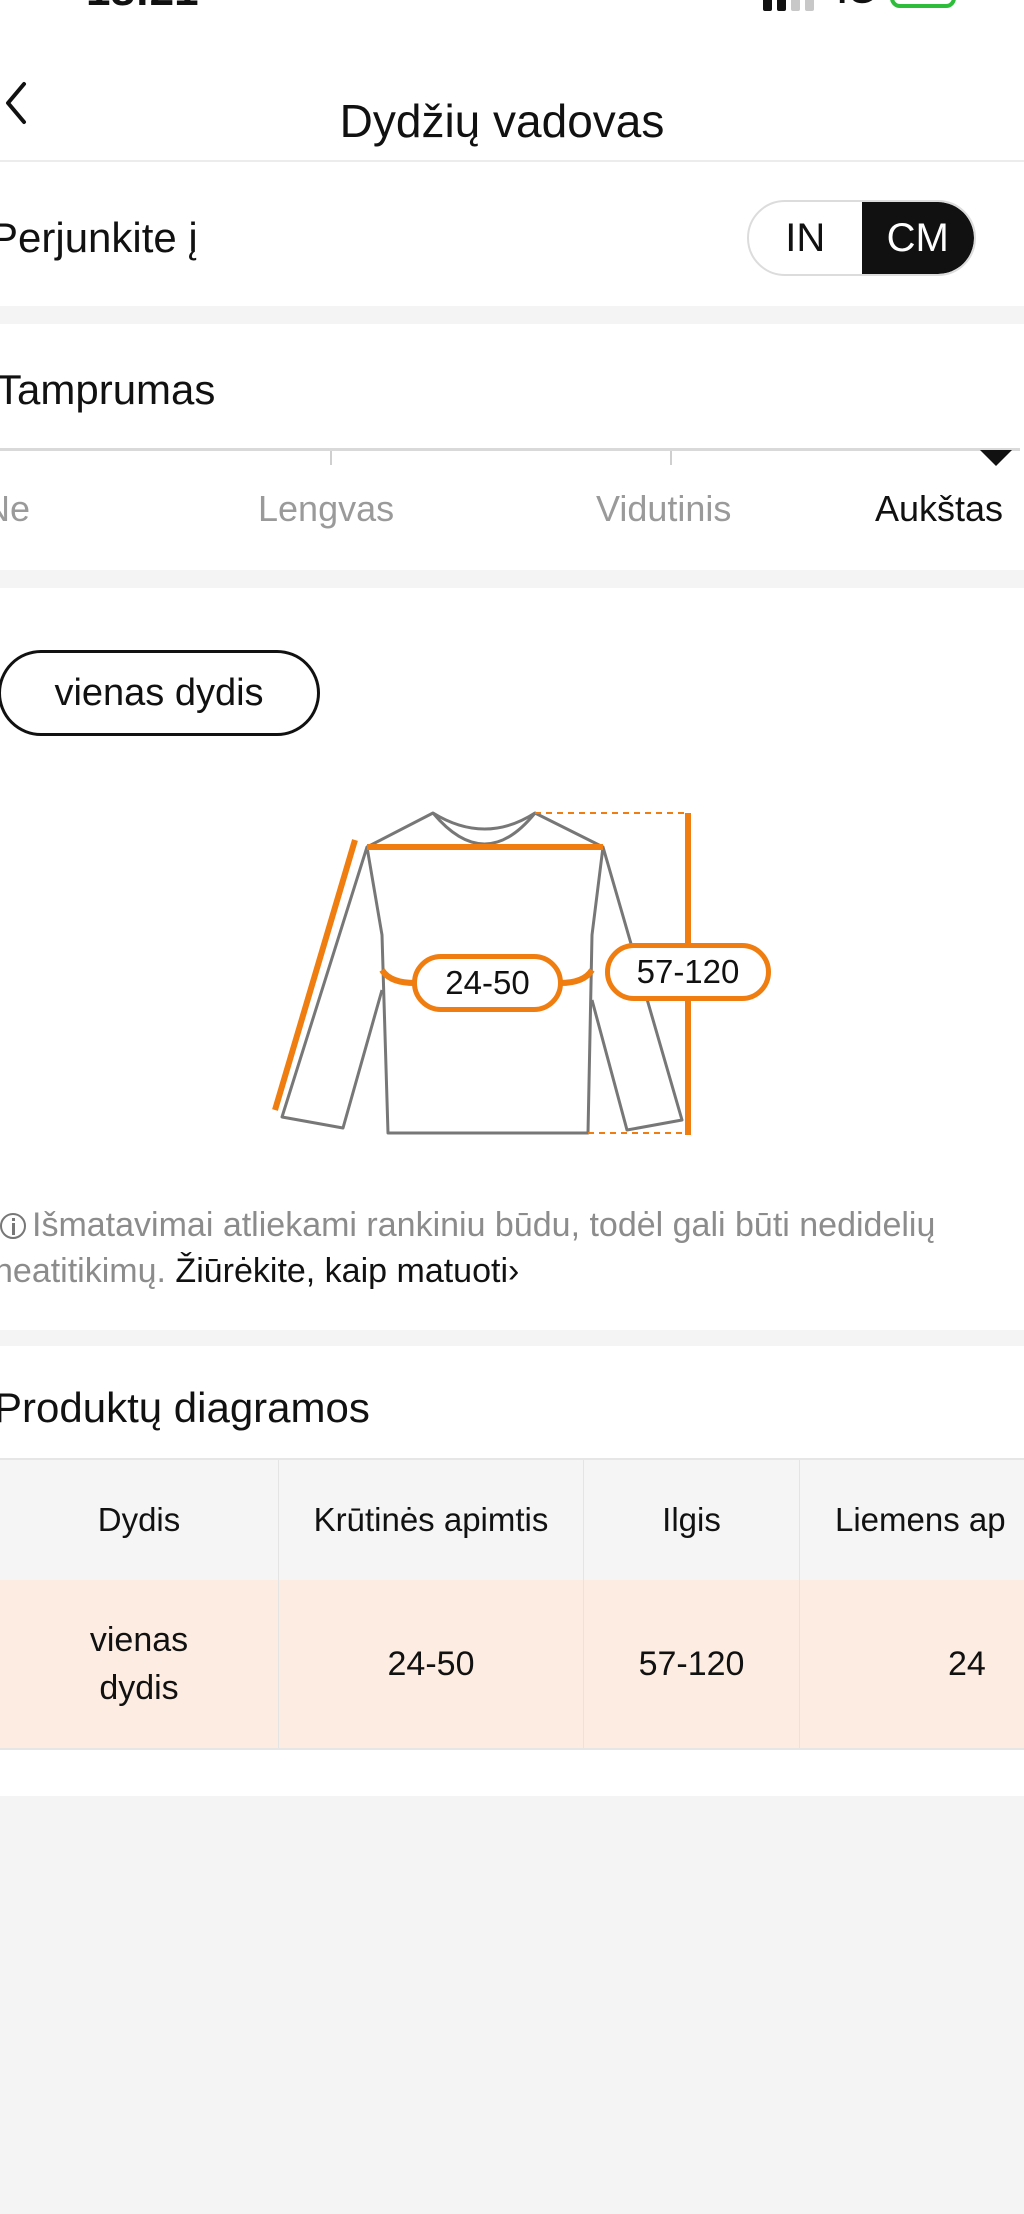 This screenshot has width=1024, height=2214. I want to click on stretch-level-vidutinis: Vidutinis, so click(664, 508).